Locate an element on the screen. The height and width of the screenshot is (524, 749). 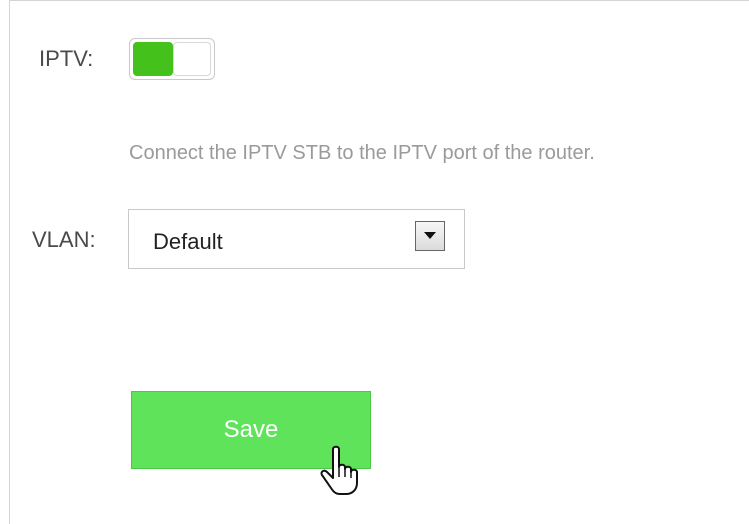
toggle-knob is located at coordinates (192, 59).